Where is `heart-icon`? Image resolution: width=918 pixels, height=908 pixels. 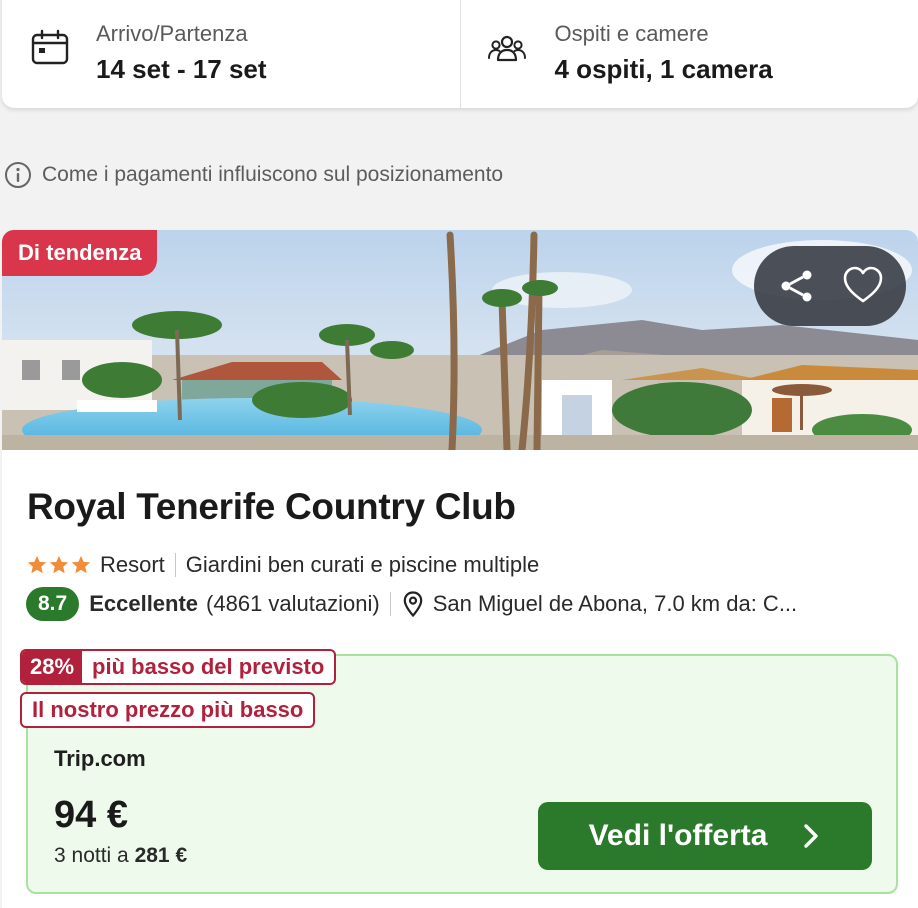
heart-icon is located at coordinates (863, 284).